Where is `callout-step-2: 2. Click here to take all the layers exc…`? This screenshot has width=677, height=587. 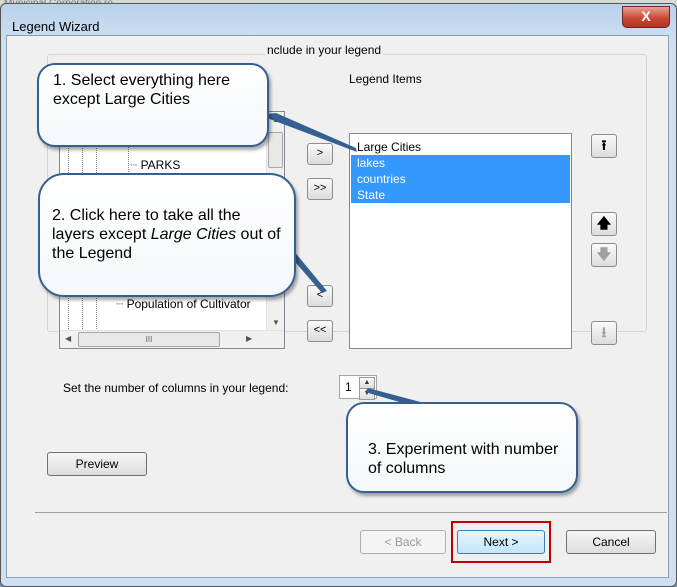 callout-step-2: 2. Click here to take all the layers exc… is located at coordinates (167, 235).